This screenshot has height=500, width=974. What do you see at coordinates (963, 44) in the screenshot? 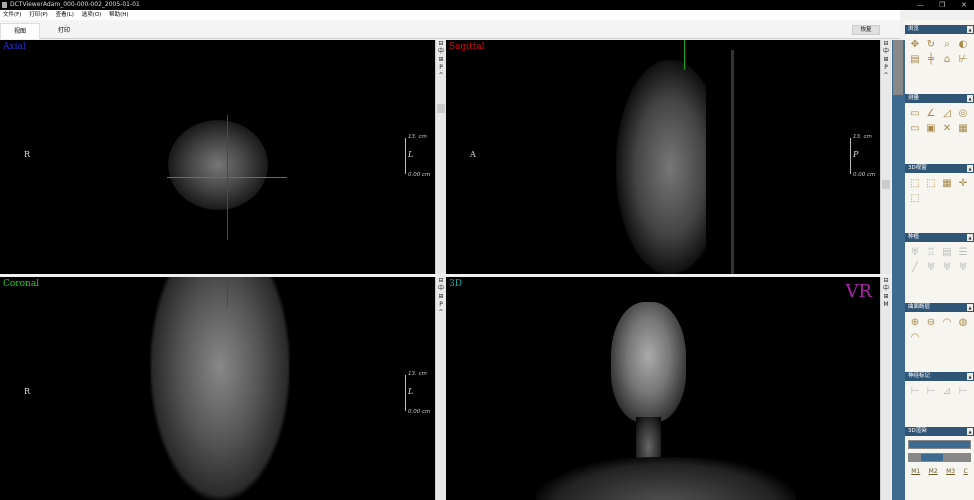
I see `contrast-icon: ◐` at bounding box center [963, 44].